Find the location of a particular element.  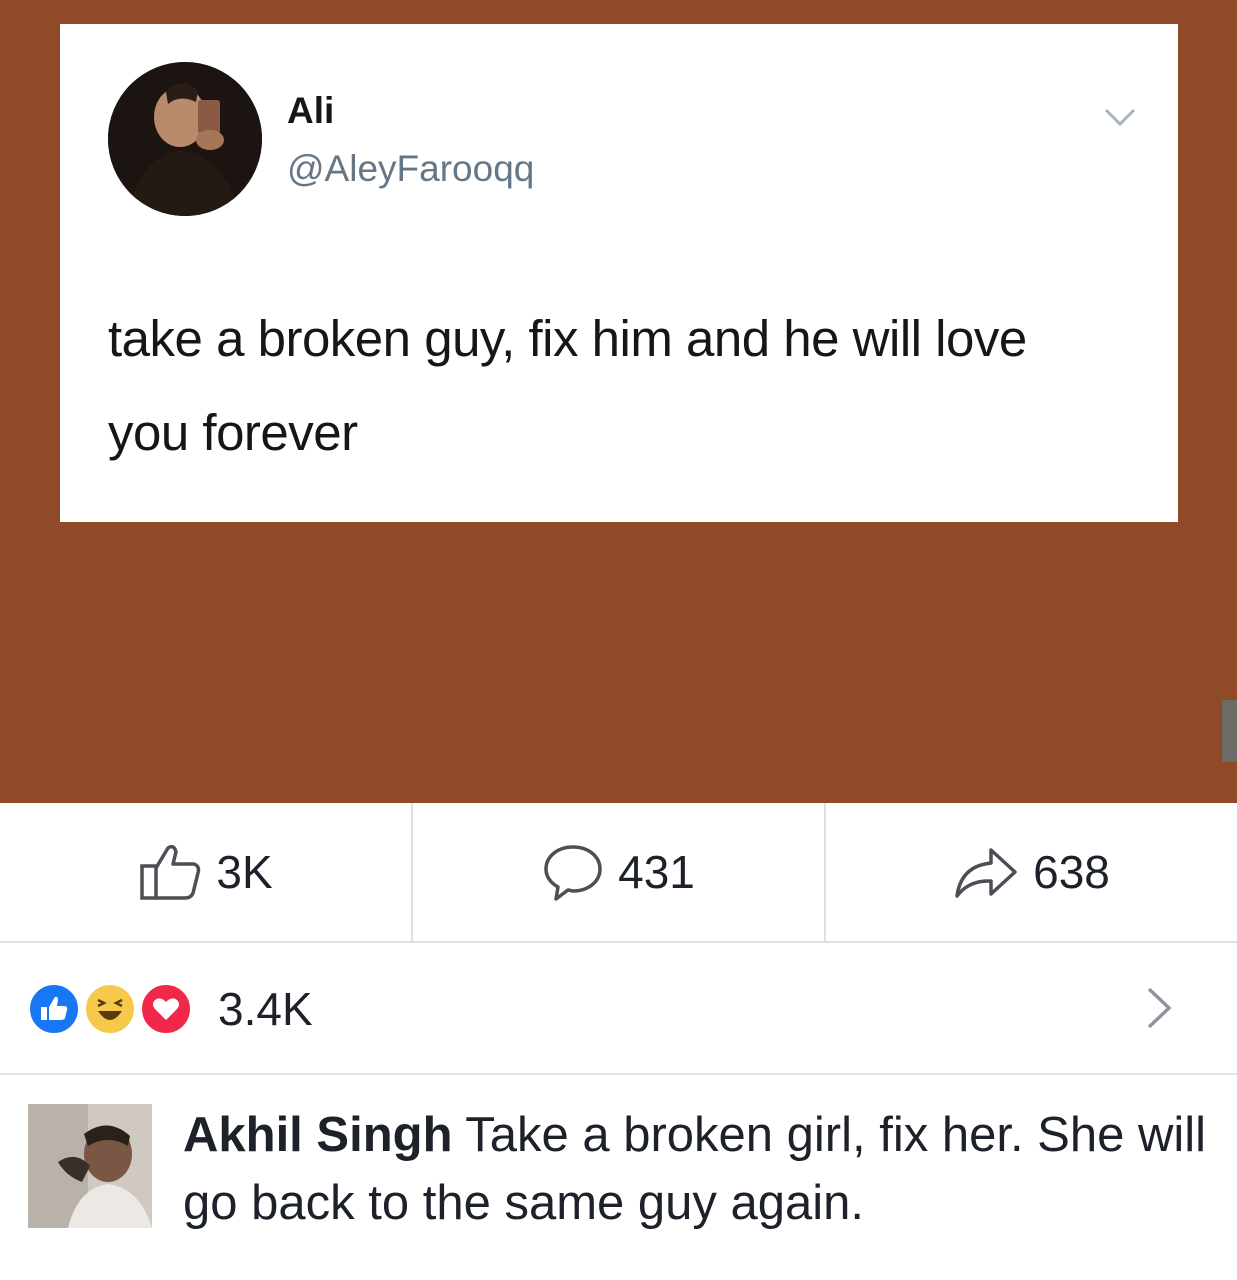

scrollbar-handle is located at coordinates (1229, 731).